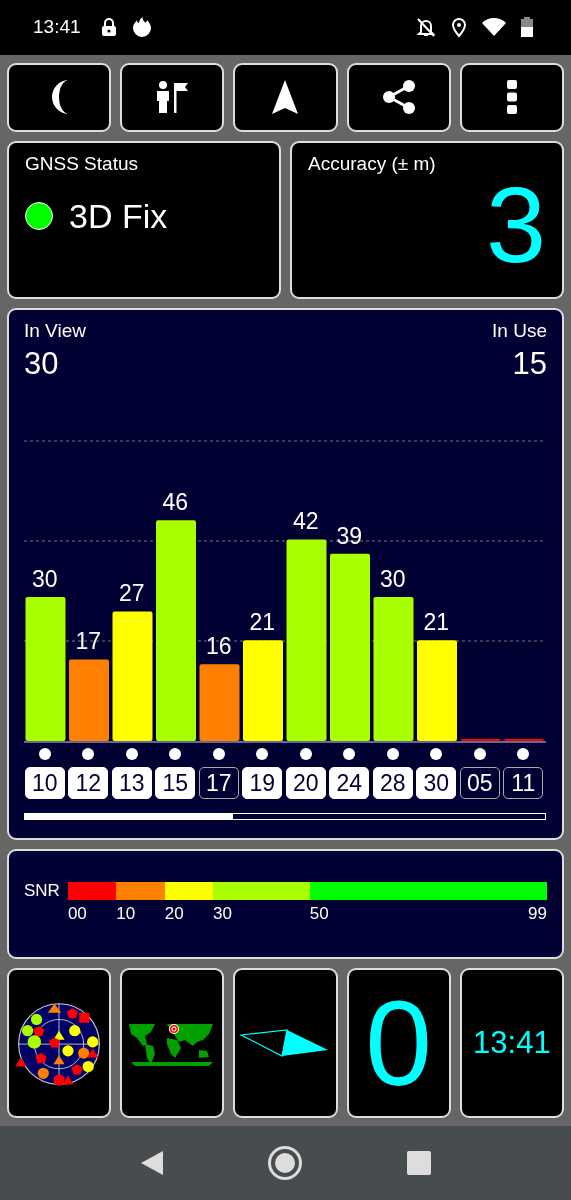 The height and width of the screenshot is (1200, 571). I want to click on world-map-tile, so click(172, 1042).